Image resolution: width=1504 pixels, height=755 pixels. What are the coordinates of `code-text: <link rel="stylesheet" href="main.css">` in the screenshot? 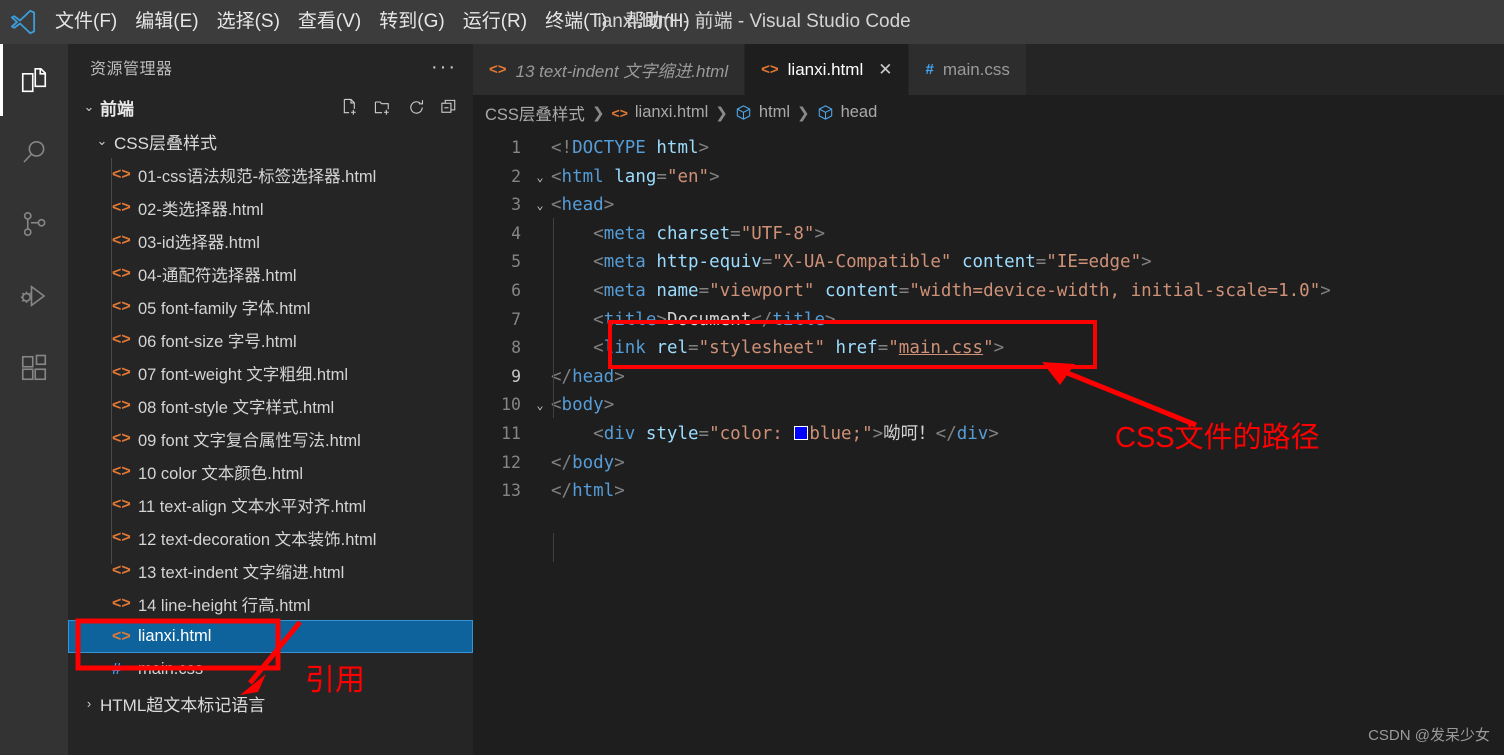 It's located at (799, 348).